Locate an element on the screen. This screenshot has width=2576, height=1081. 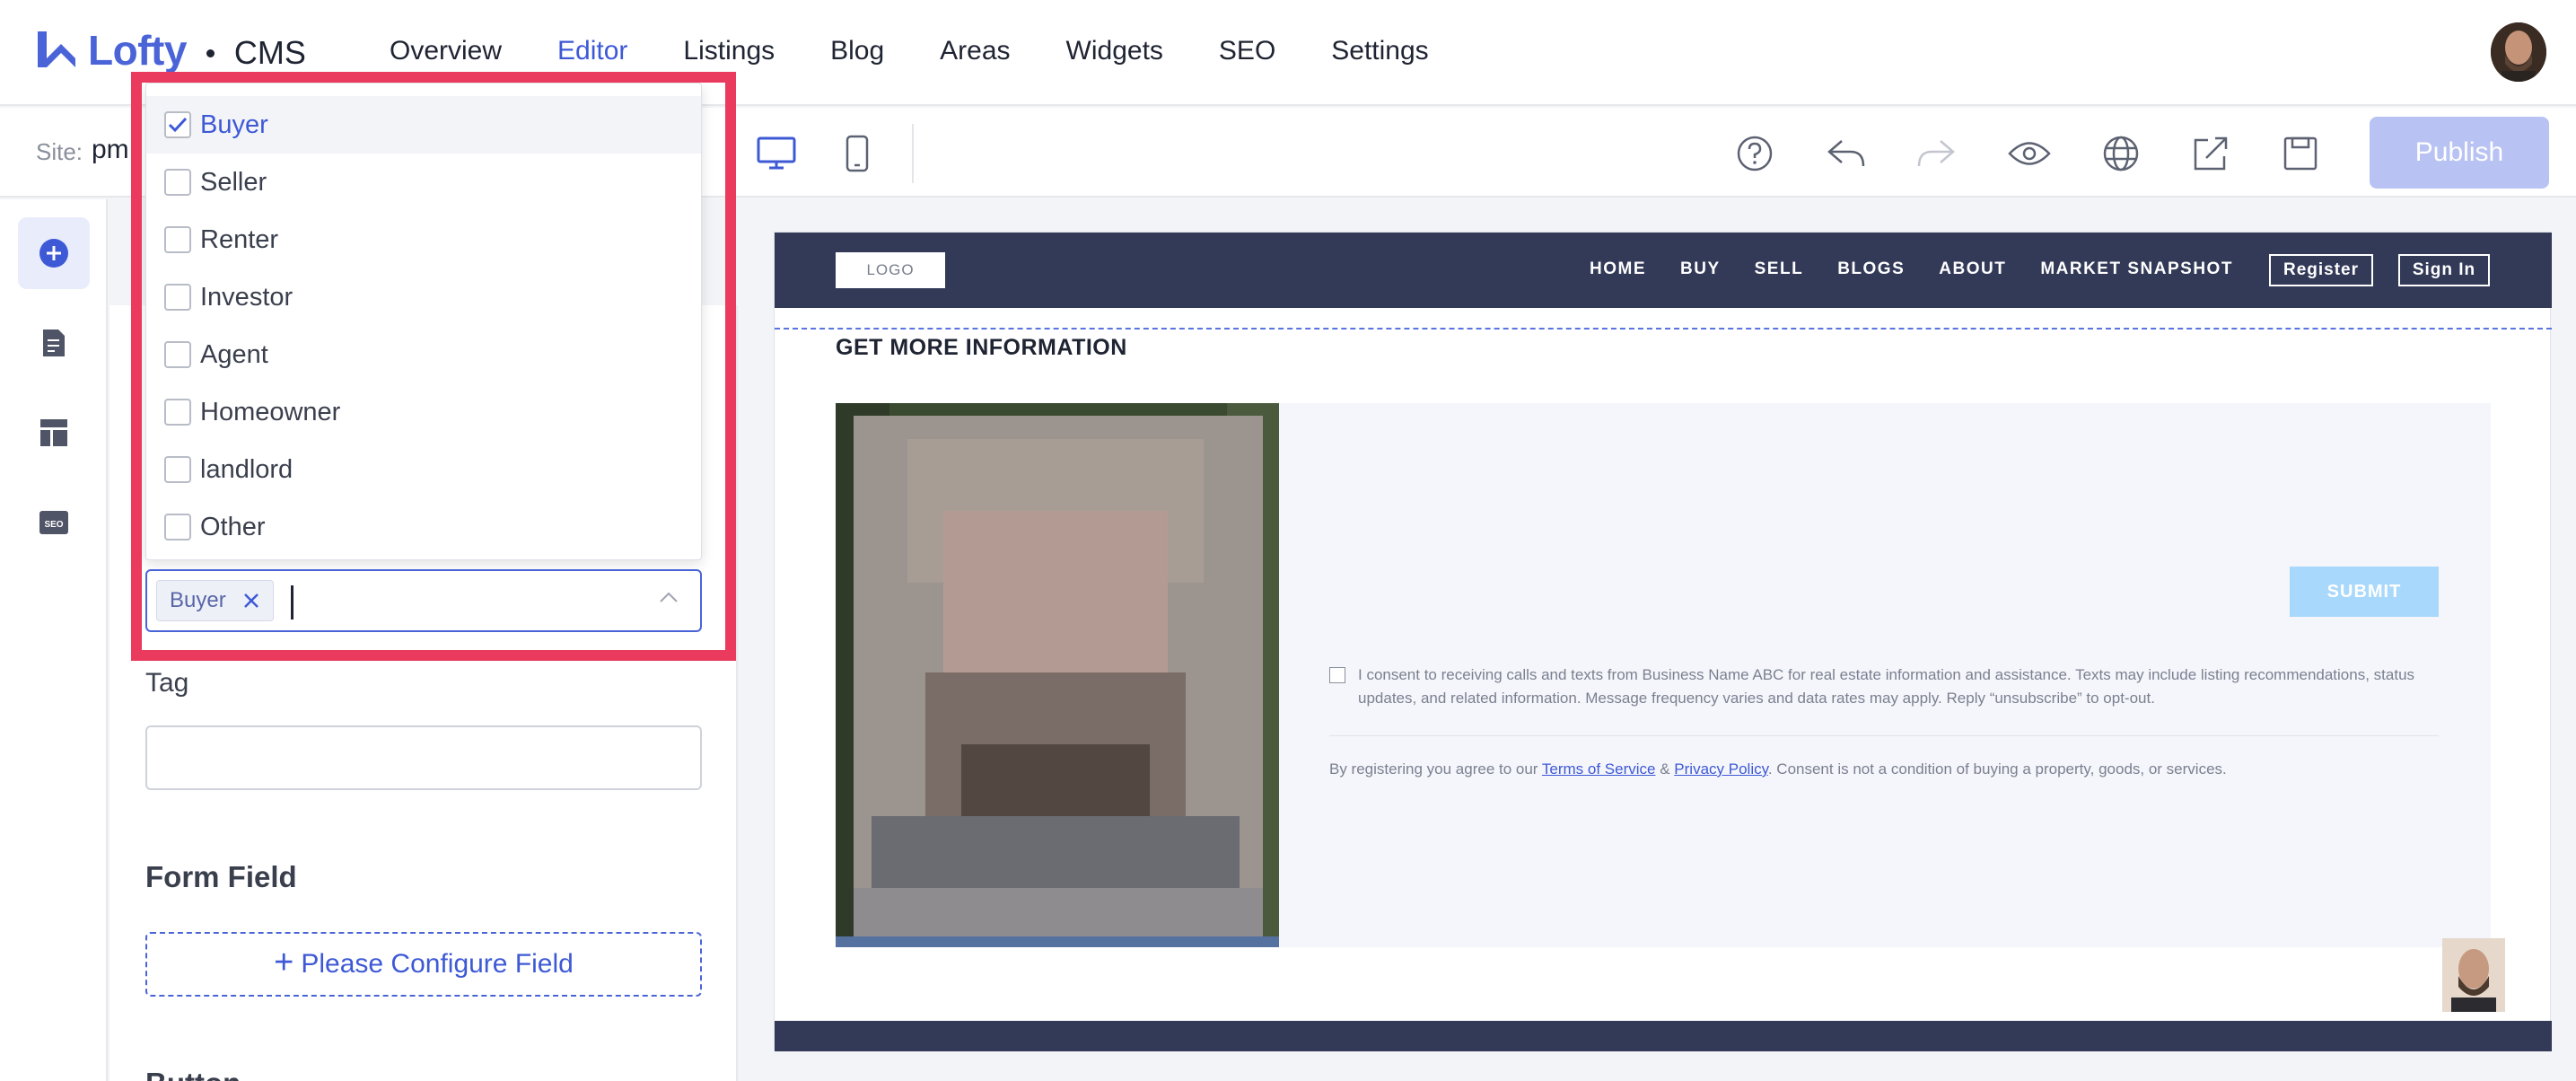
mobile-icon is located at coordinates (857, 153).